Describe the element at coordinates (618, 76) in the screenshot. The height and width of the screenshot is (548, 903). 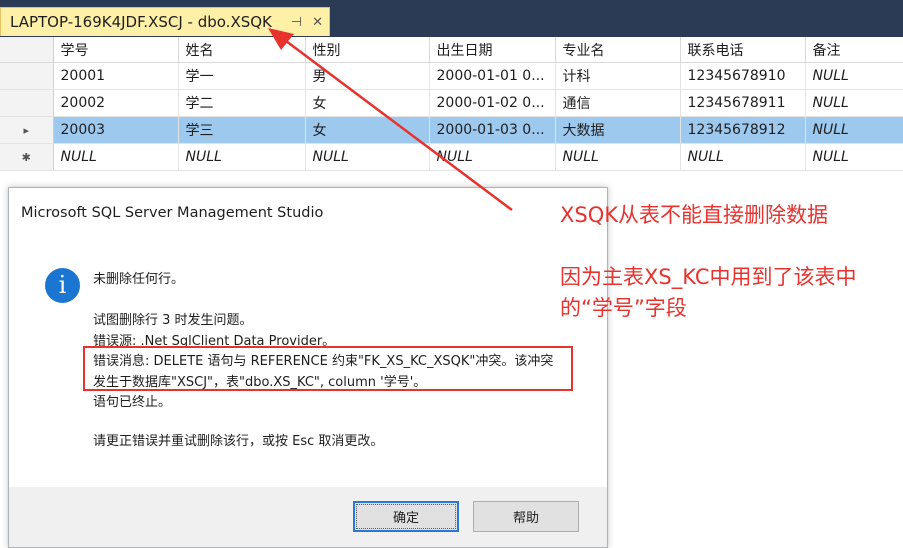
I see `cell: 计科` at that location.